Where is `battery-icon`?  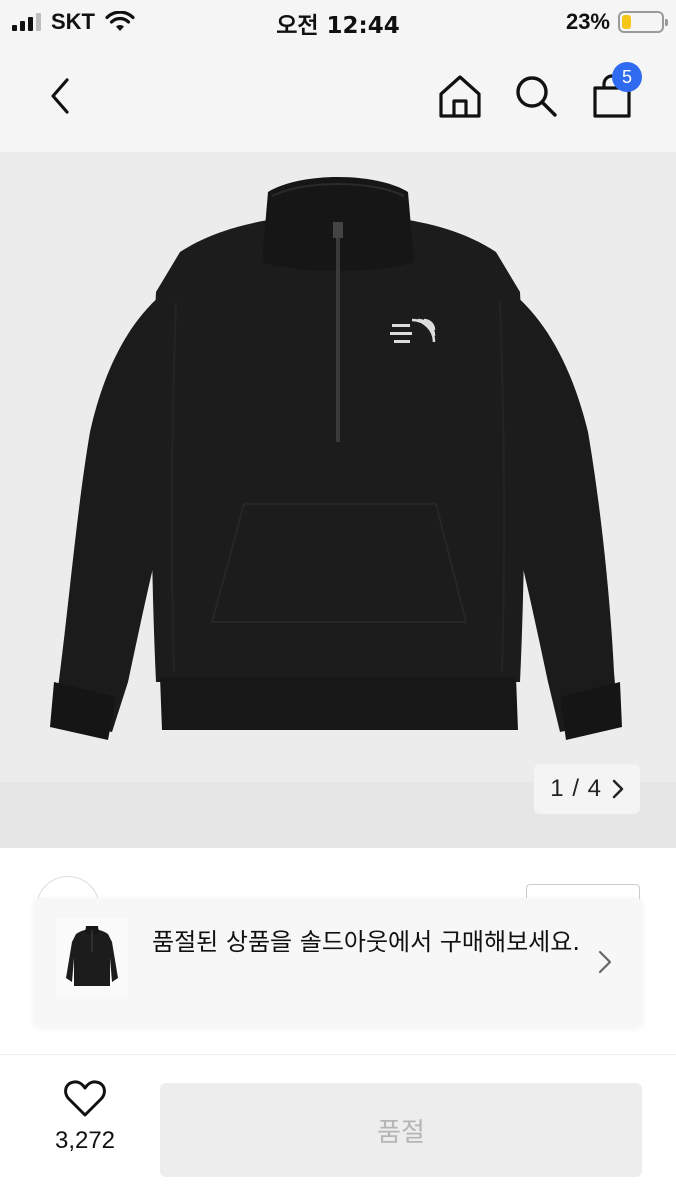
battery-icon is located at coordinates (643, 22).